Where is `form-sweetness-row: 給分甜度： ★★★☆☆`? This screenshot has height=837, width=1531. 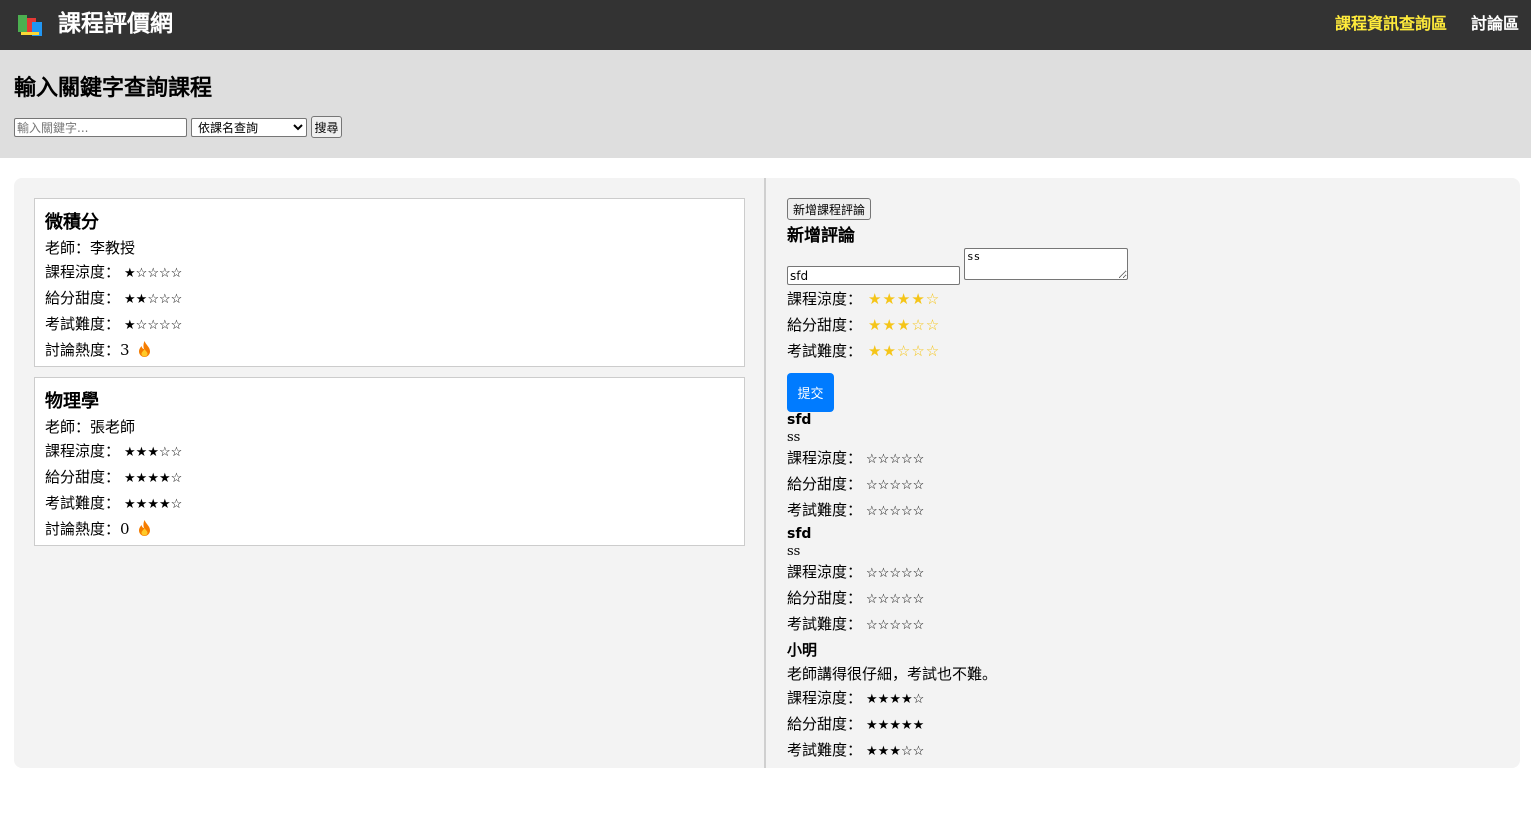
form-sweetness-row: 給分甜度： ★★★☆☆ is located at coordinates (863, 325).